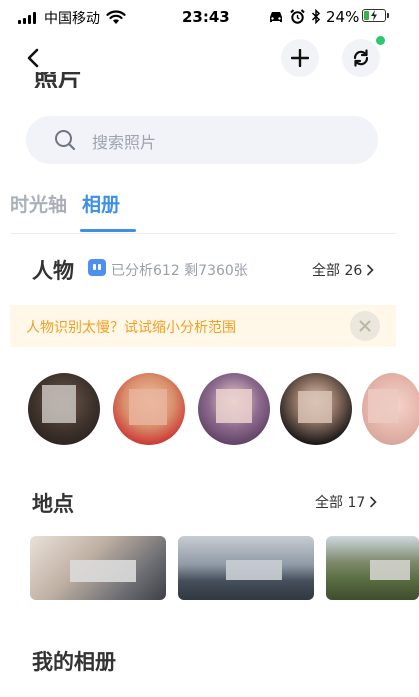  I want to click on places-view-all-link: 全部 17, so click(346, 502).